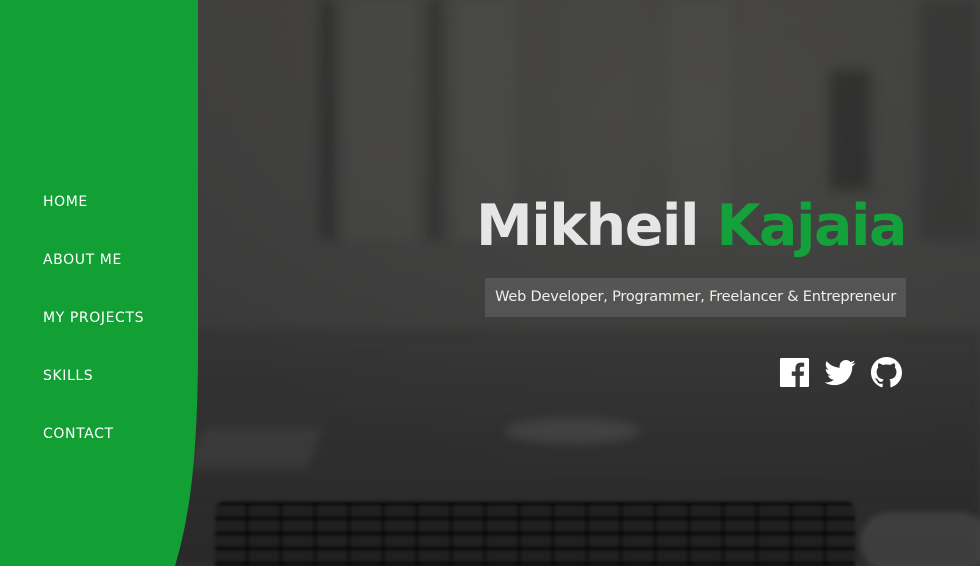 The width and height of the screenshot is (980, 566). What do you see at coordinates (93, 395) in the screenshot?
I see `nav-item-skills: SKILLS` at bounding box center [93, 395].